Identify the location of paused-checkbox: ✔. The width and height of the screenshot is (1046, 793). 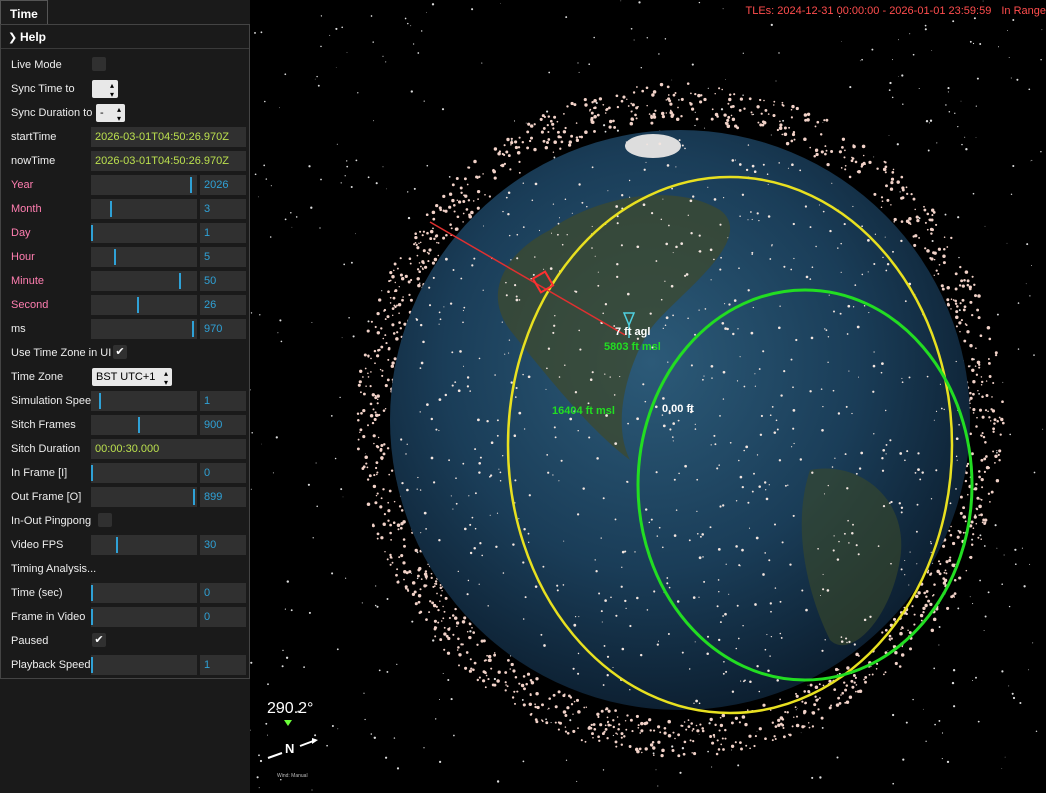
(99, 640).